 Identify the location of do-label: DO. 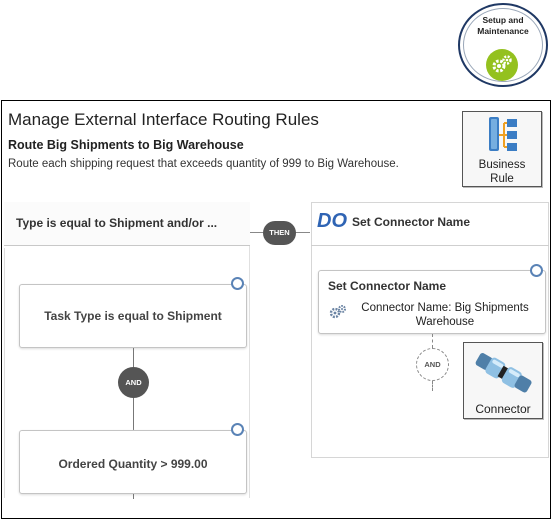
(332, 221).